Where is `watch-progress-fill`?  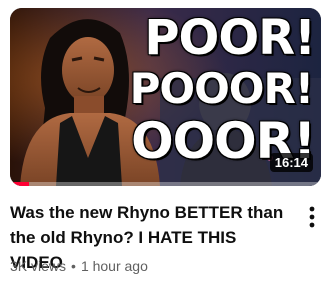 watch-progress-fill is located at coordinates (19, 184).